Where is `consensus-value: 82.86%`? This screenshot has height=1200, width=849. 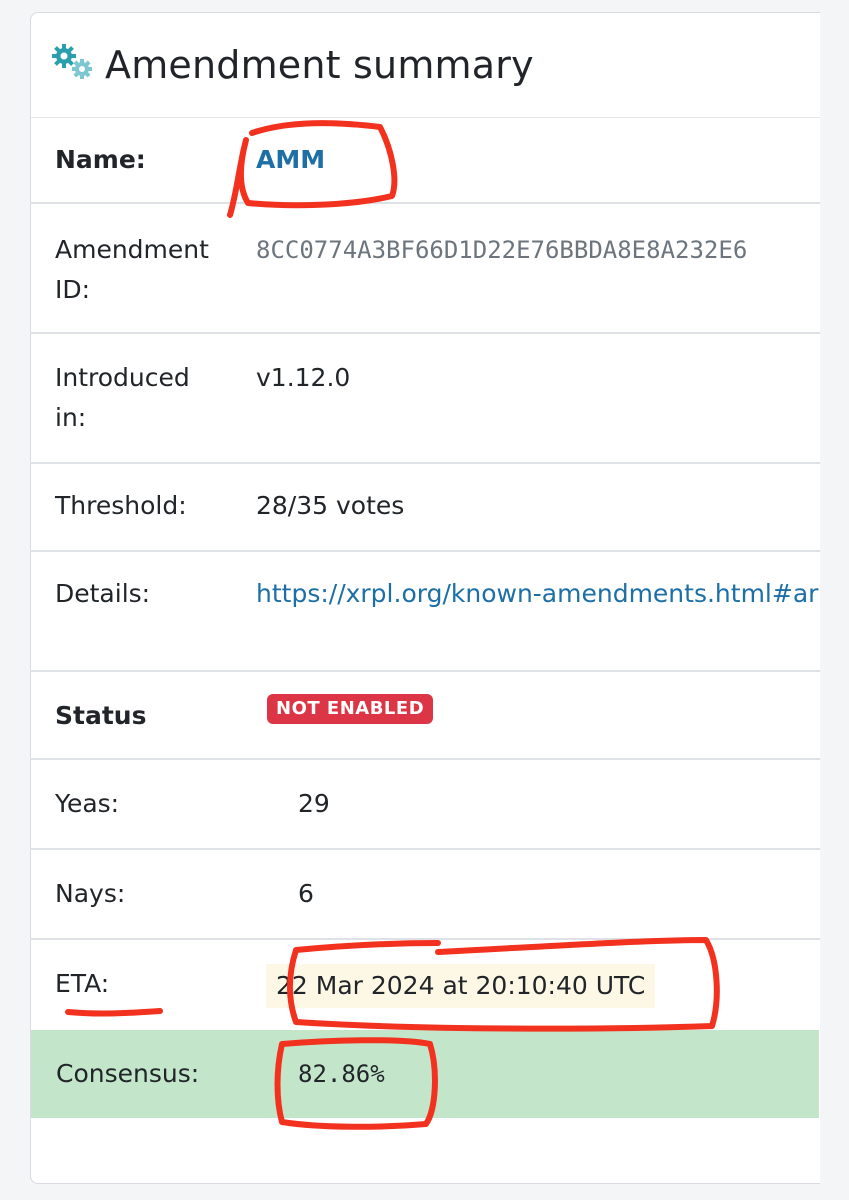
consensus-value: 82.86% is located at coordinates (341, 1074).